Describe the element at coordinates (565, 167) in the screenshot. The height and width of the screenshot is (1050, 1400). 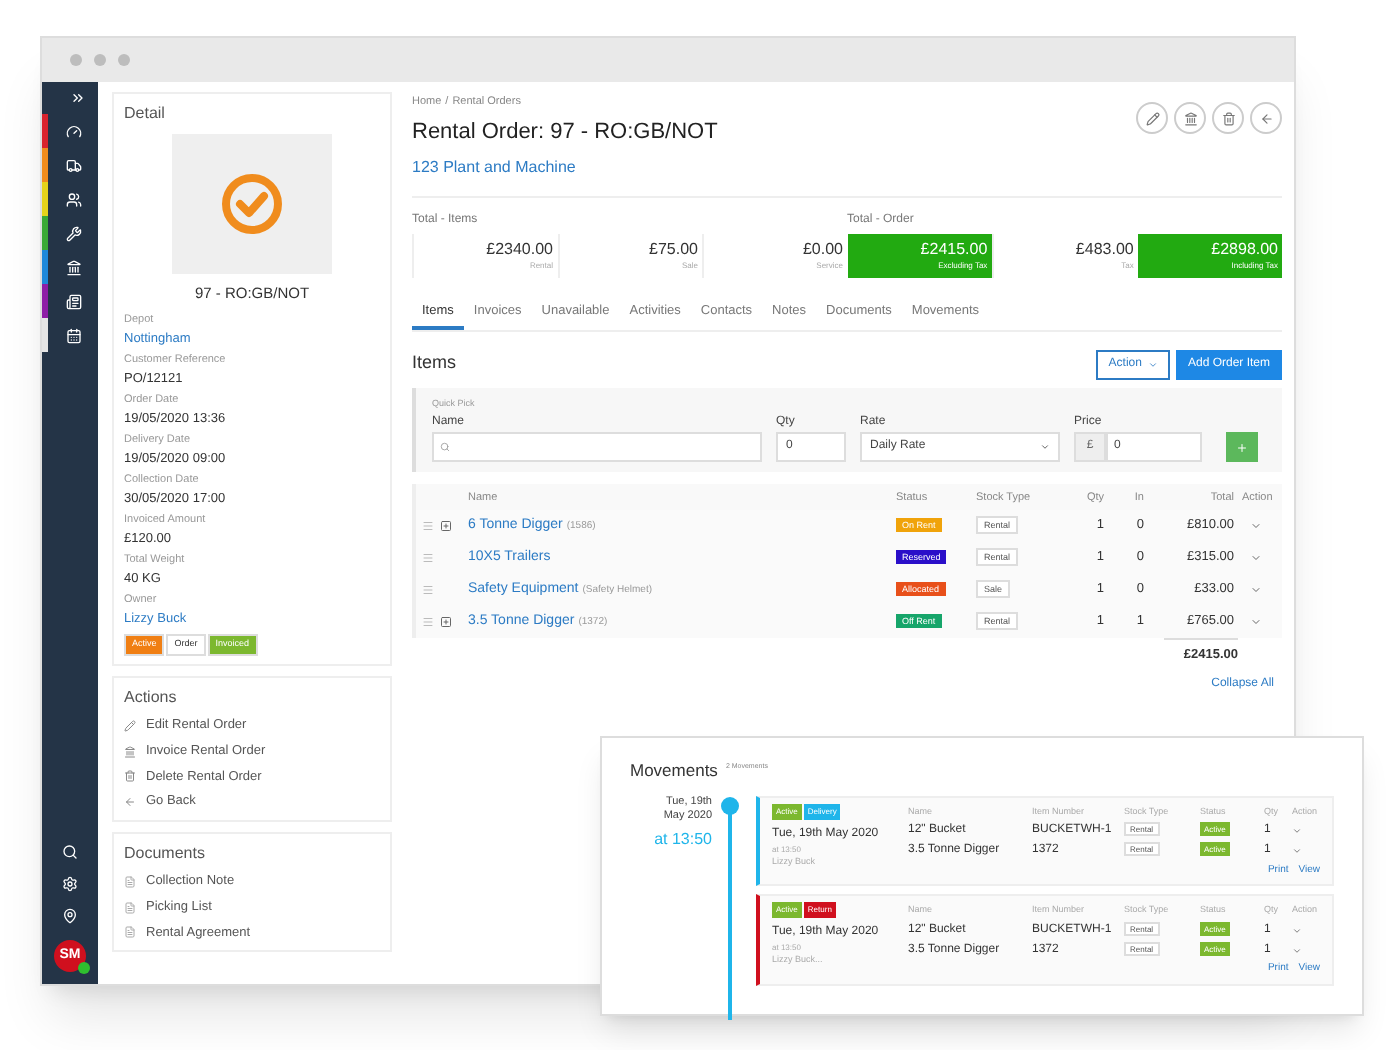
I see `customer-link: 123 Plant and Machine` at that location.